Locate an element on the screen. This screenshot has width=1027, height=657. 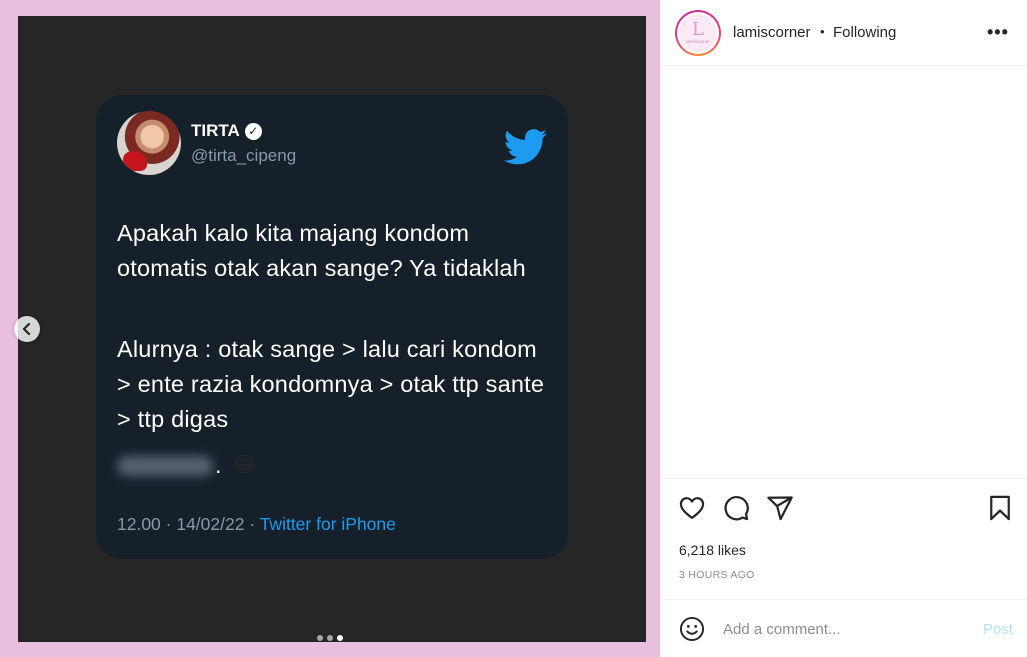
avatar-logo: L lamiscorner is located at coordinates (698, 33).